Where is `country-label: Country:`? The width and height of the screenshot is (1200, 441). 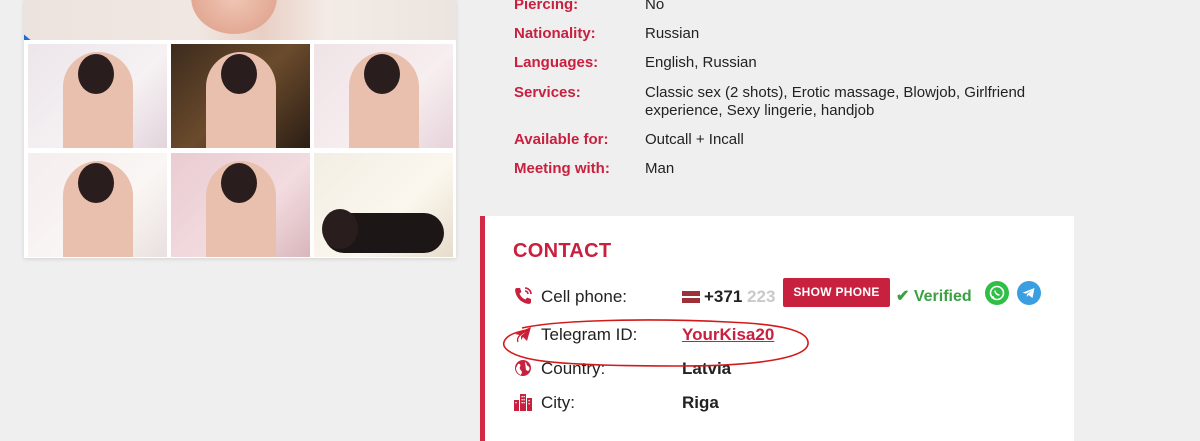 country-label: Country: is located at coordinates (573, 368).